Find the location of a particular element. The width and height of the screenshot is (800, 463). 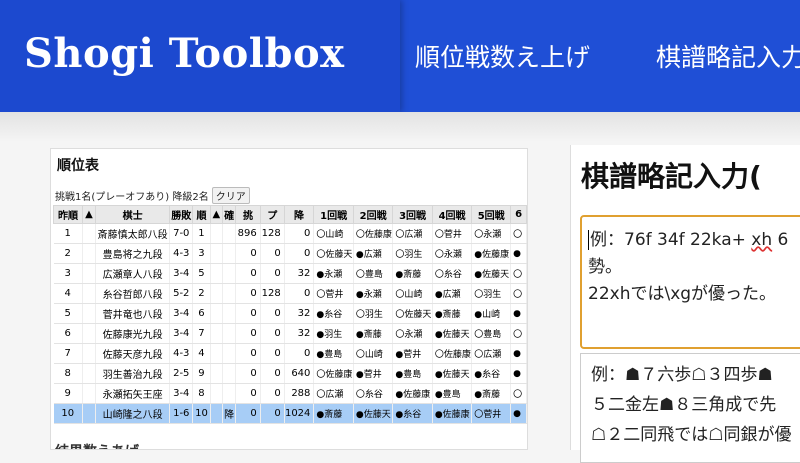

round-1-cell: ●斎藤 is located at coordinates (333, 413).